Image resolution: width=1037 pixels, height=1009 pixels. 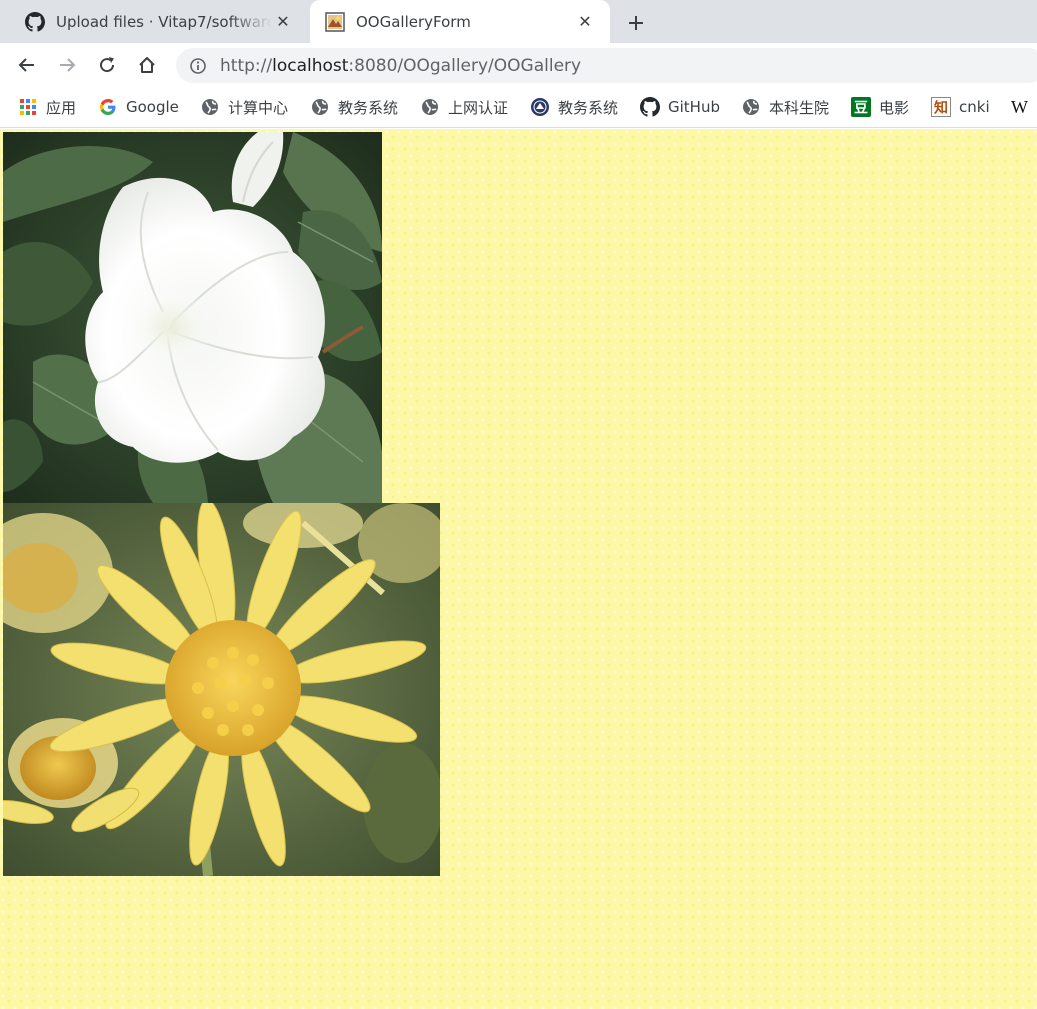 What do you see at coordinates (27, 65) in the screenshot?
I see `back-arrow-icon` at bounding box center [27, 65].